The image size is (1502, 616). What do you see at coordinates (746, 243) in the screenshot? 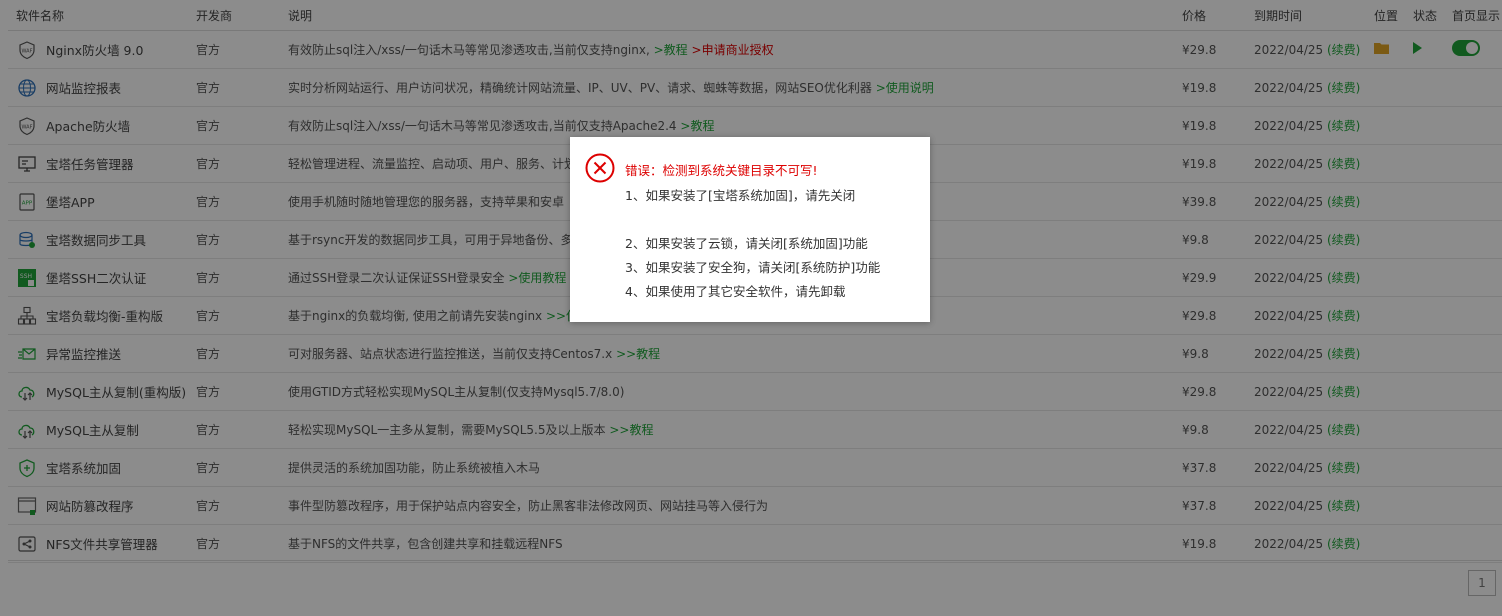
I see `error-line-2: 2、如果安装了云锁，请关闭[系统加固]功能` at bounding box center [746, 243].